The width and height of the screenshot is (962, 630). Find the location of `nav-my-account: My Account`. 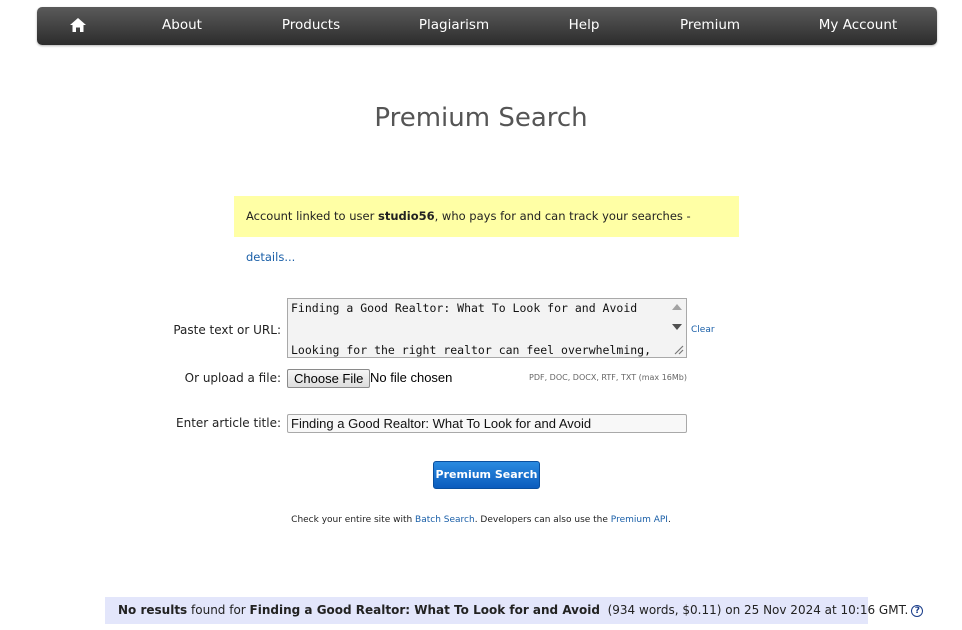

nav-my-account: My Account is located at coordinates (858, 26).